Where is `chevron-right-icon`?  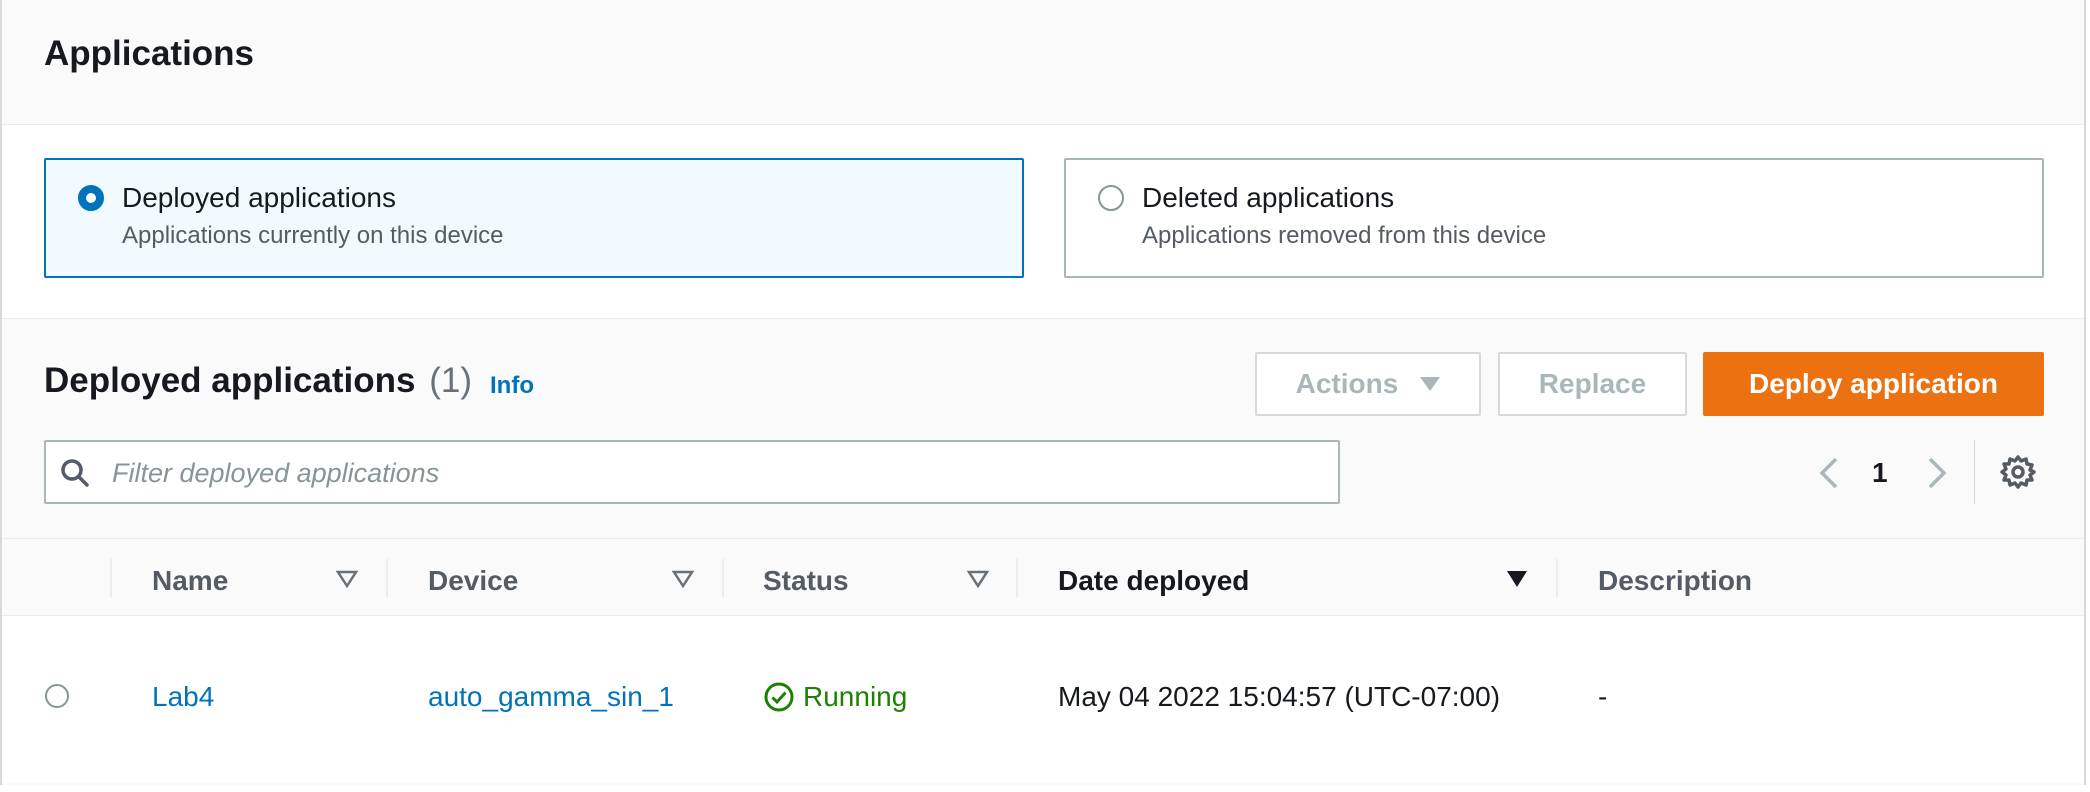
chevron-right-icon is located at coordinates (1937, 473).